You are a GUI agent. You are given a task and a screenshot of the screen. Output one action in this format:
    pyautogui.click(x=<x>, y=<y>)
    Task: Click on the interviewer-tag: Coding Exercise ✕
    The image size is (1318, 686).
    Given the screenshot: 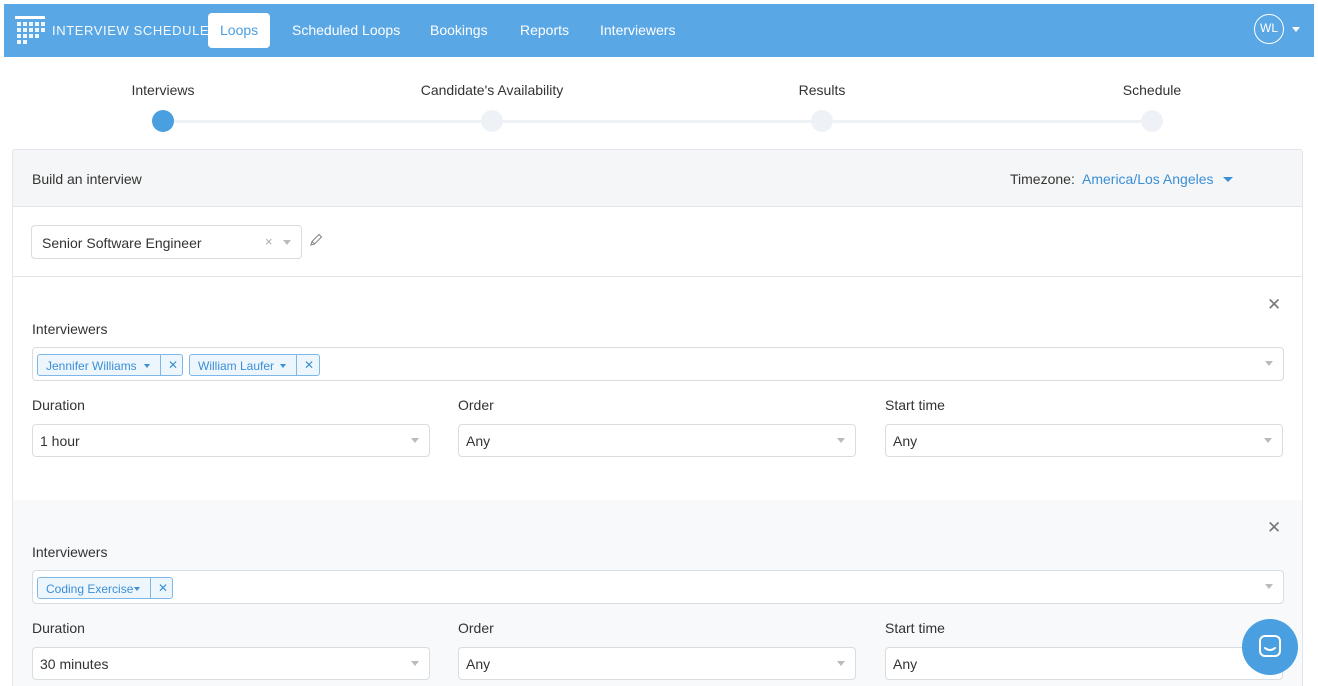 What is the action you would take?
    pyautogui.click(x=105, y=588)
    